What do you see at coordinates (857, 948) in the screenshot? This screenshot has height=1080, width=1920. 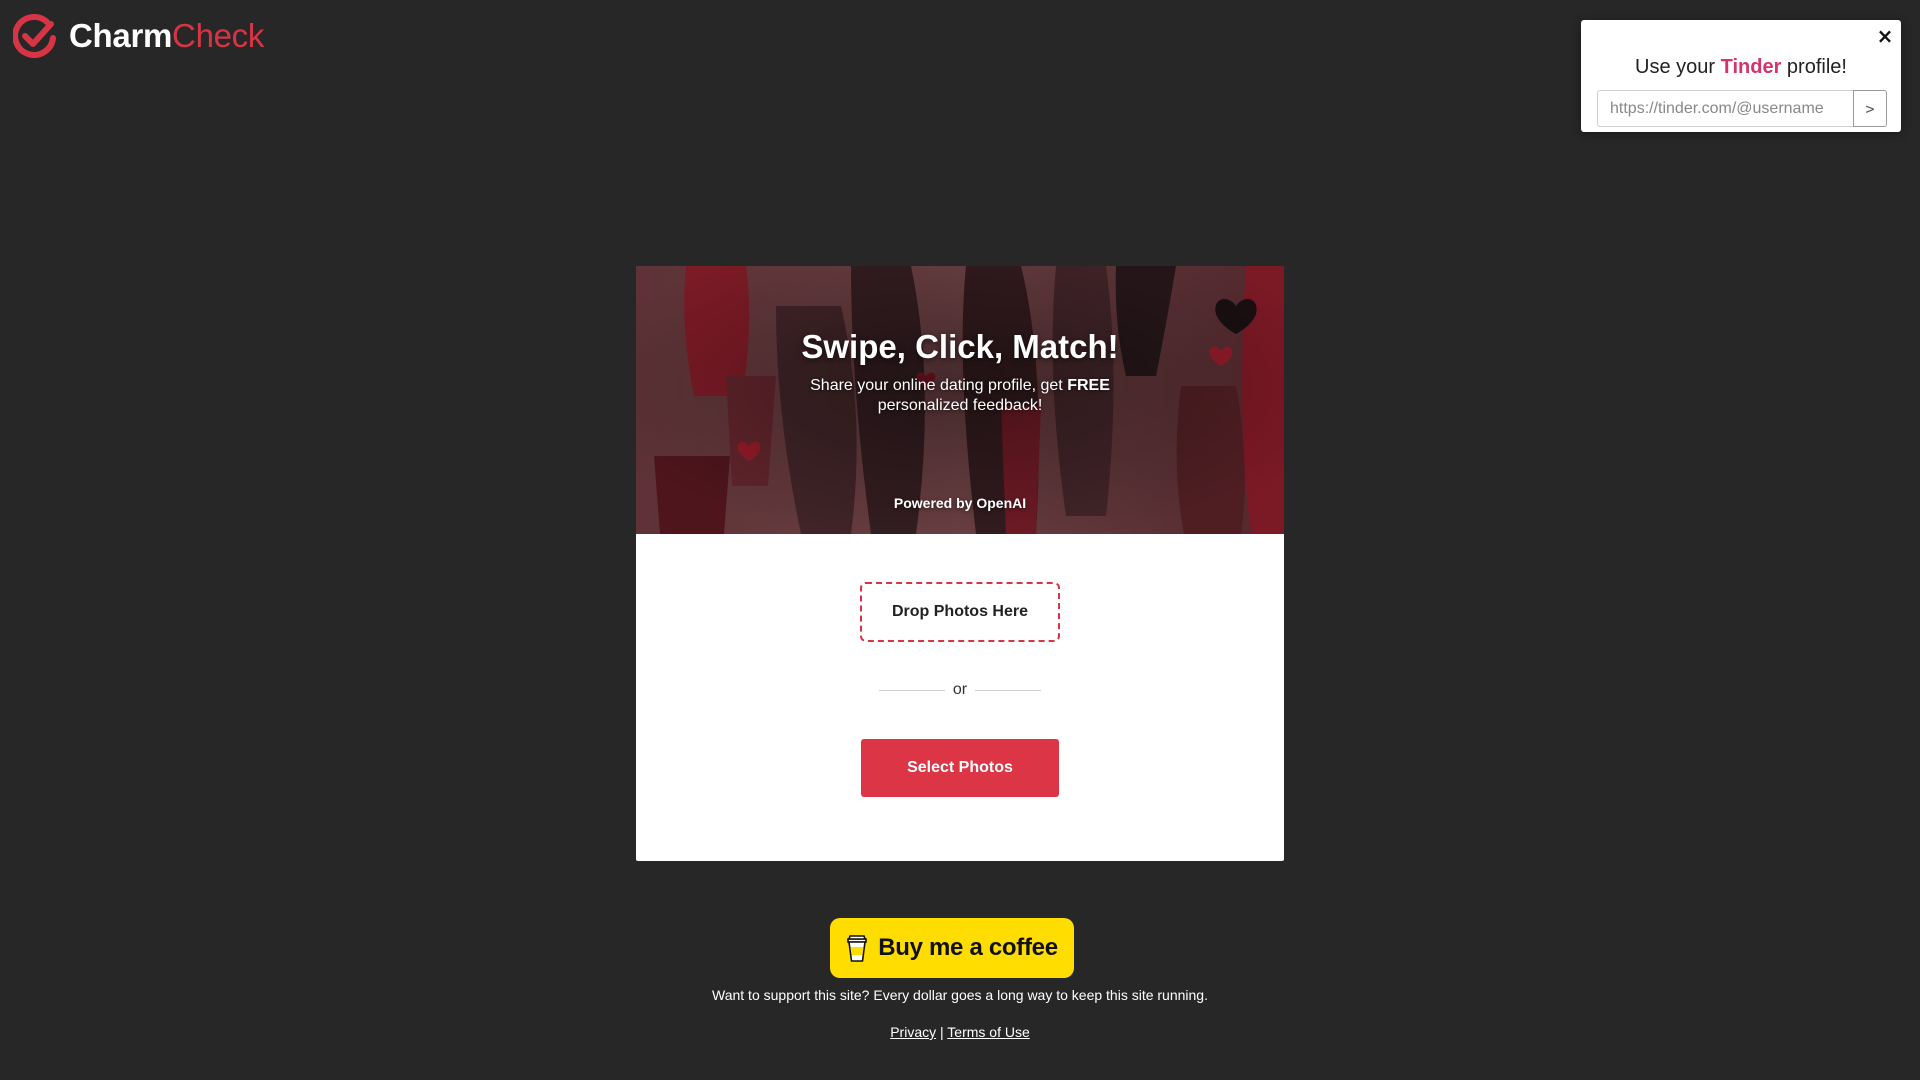 I see `coffee-cup-icon` at bounding box center [857, 948].